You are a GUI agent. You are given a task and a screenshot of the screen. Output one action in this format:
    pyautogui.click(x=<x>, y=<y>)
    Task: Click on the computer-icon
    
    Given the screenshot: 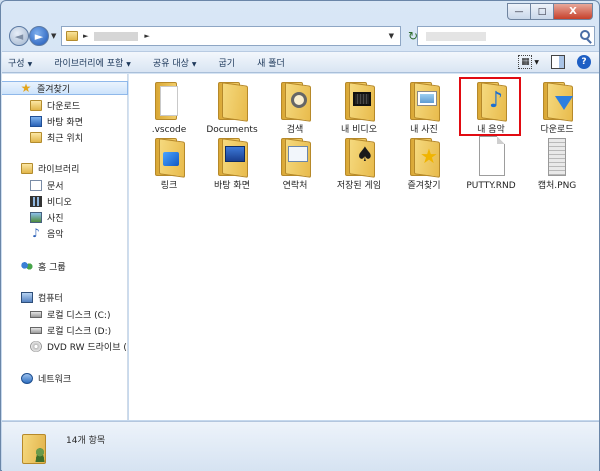 What is the action you would take?
    pyautogui.click(x=27, y=297)
    